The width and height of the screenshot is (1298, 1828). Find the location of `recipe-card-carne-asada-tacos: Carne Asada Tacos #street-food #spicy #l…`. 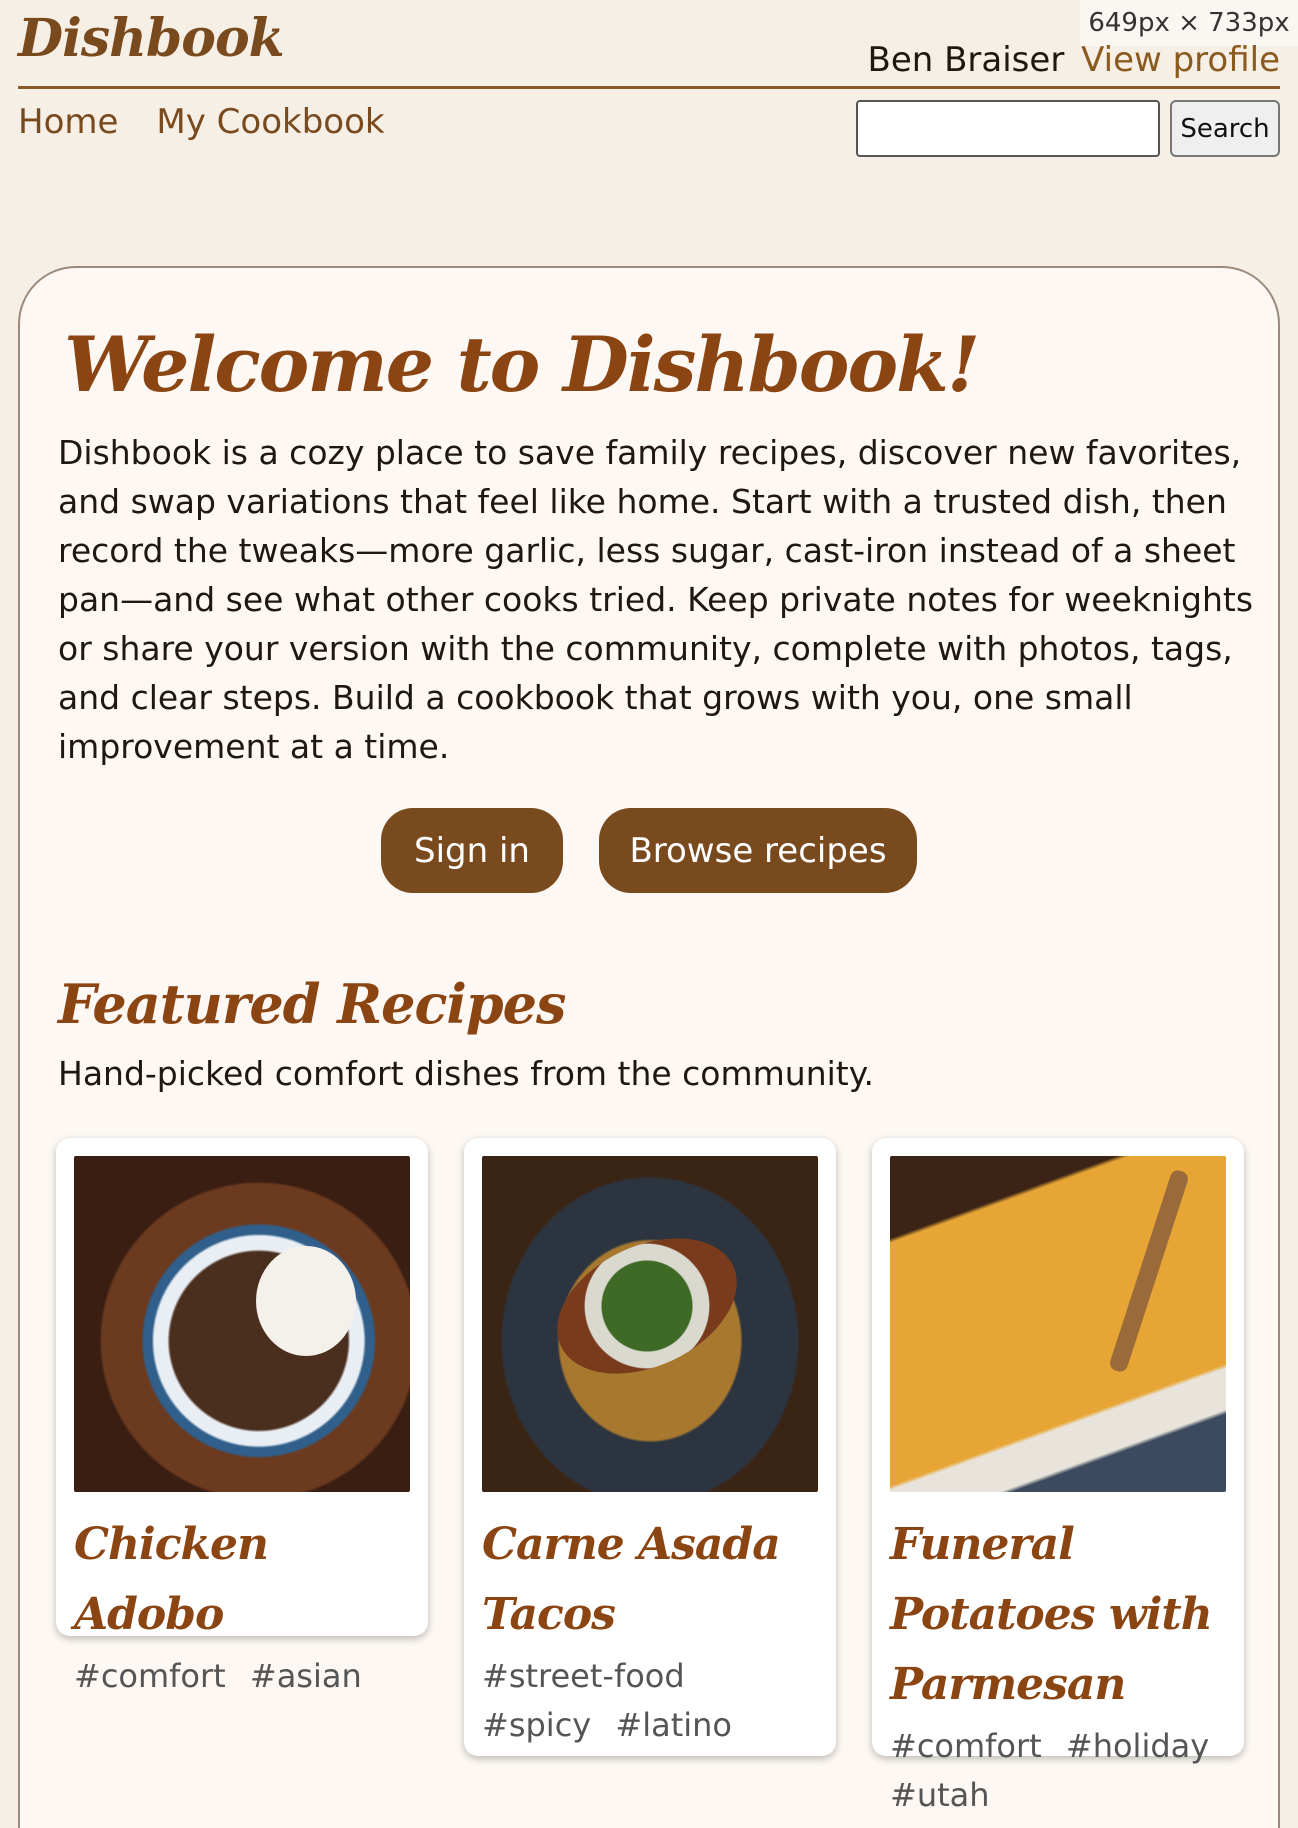

recipe-card-carne-asada-tacos: Carne Asada Tacos #street-food #spicy #l… is located at coordinates (650, 1447).